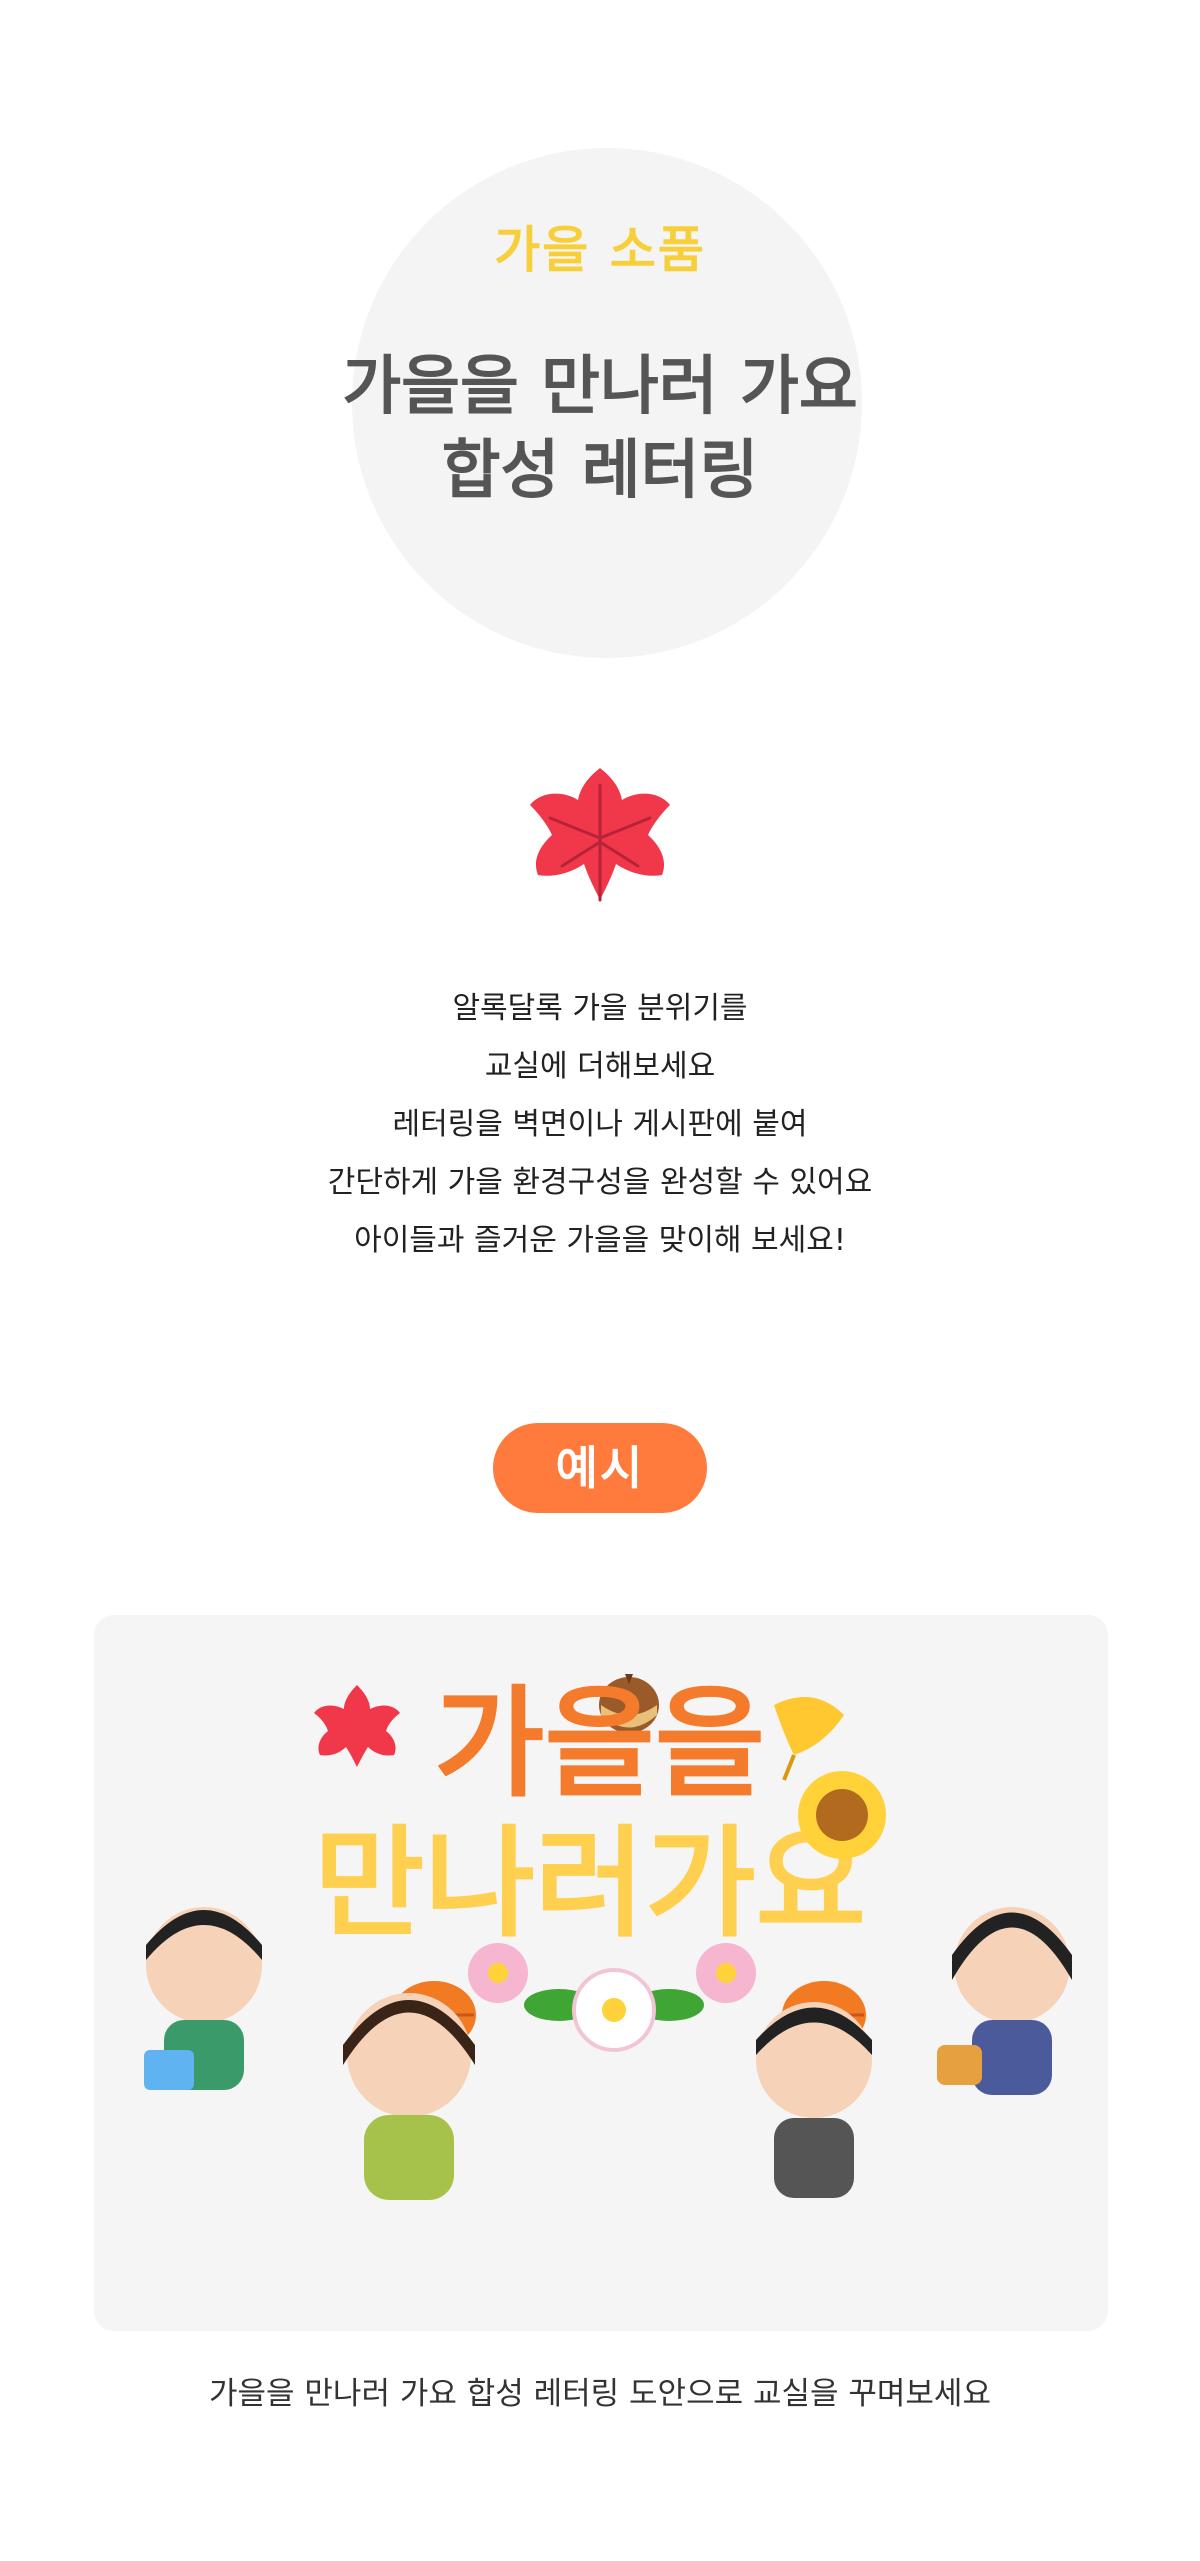 The width and height of the screenshot is (1200, 2561). I want to click on sunflower-icon, so click(842, 1815).